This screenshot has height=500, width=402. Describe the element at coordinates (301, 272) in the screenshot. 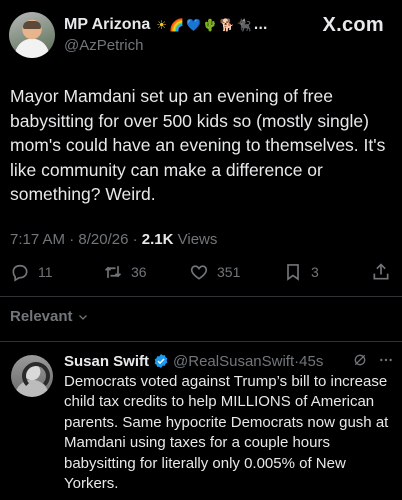

I see `bookmark-button: 3` at that location.